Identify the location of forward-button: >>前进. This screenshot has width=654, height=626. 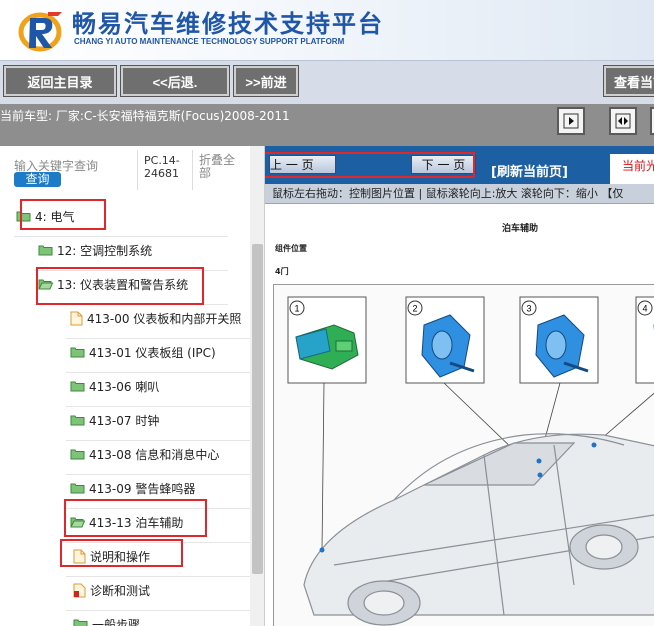
(266, 81).